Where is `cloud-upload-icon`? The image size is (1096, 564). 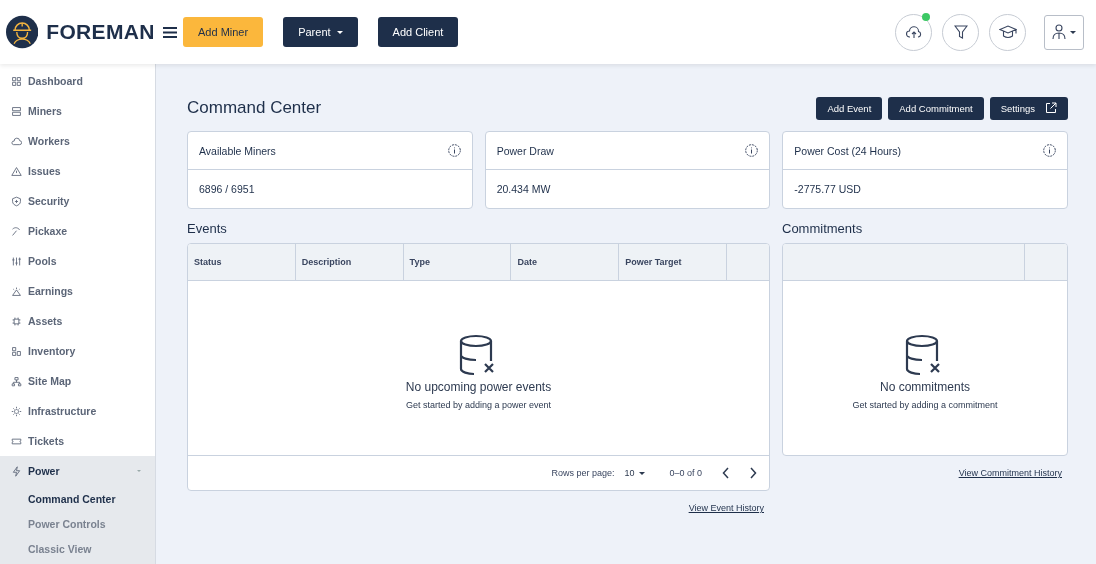 cloud-upload-icon is located at coordinates (913, 32).